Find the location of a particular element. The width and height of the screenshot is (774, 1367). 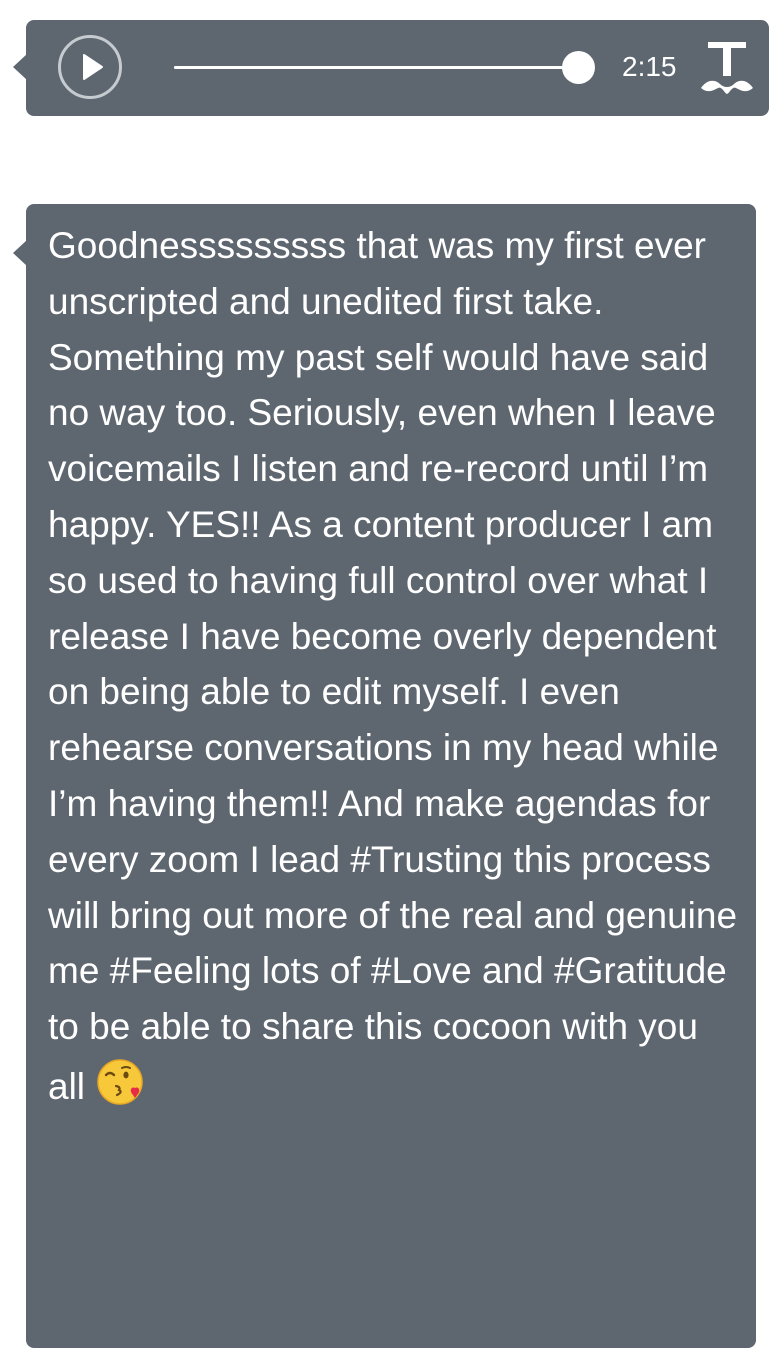

tumblr-t-icon is located at coordinates (727, 68).